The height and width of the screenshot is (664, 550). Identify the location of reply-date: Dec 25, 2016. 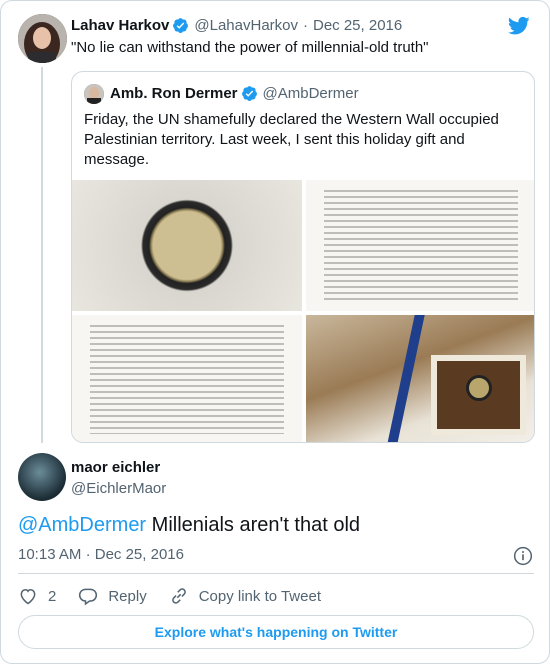
(139, 554).